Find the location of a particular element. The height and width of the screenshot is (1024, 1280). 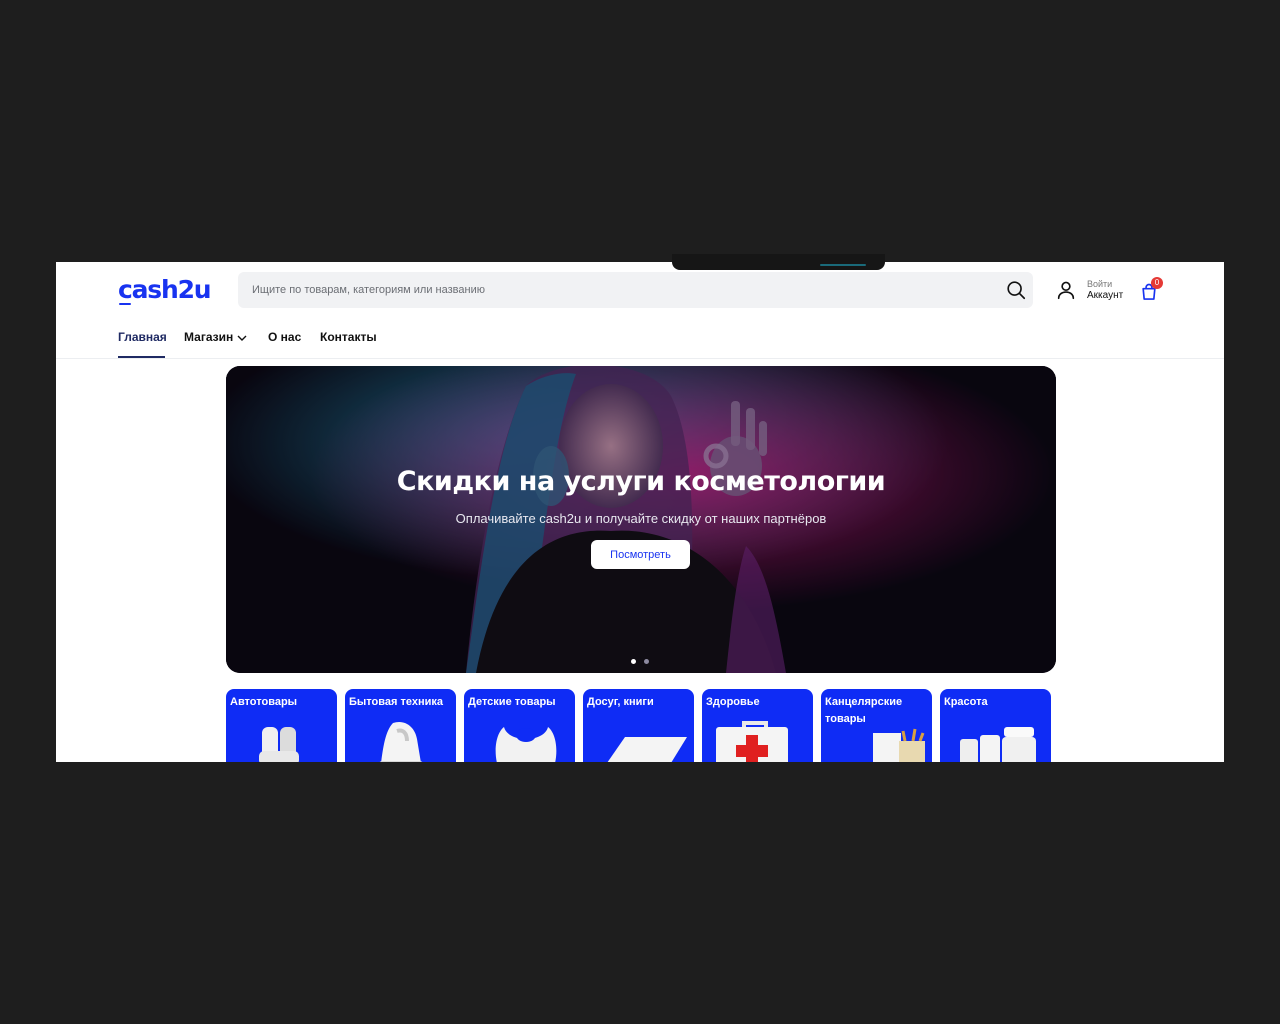

nav-item-contacts: Контакты is located at coordinates (348, 337).